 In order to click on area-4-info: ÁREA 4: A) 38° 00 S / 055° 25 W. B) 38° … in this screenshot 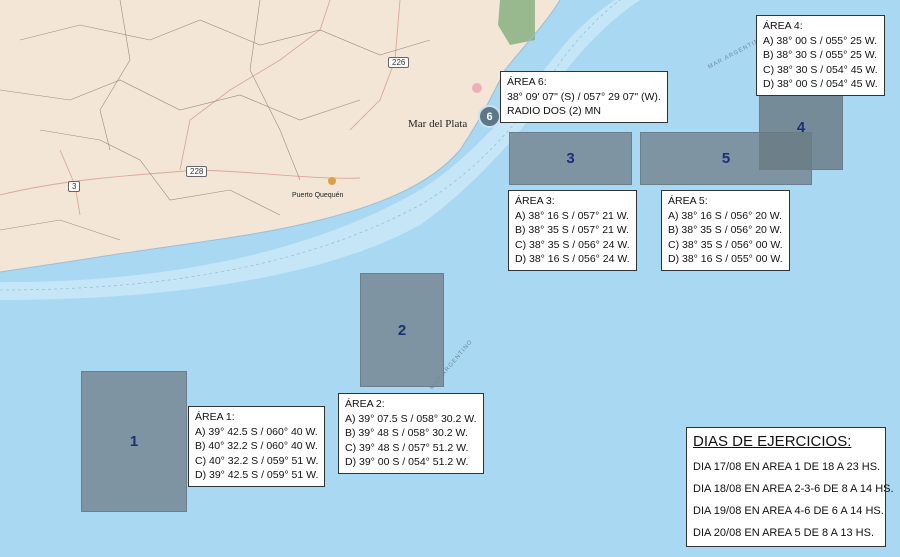, I will do `click(820, 55)`.